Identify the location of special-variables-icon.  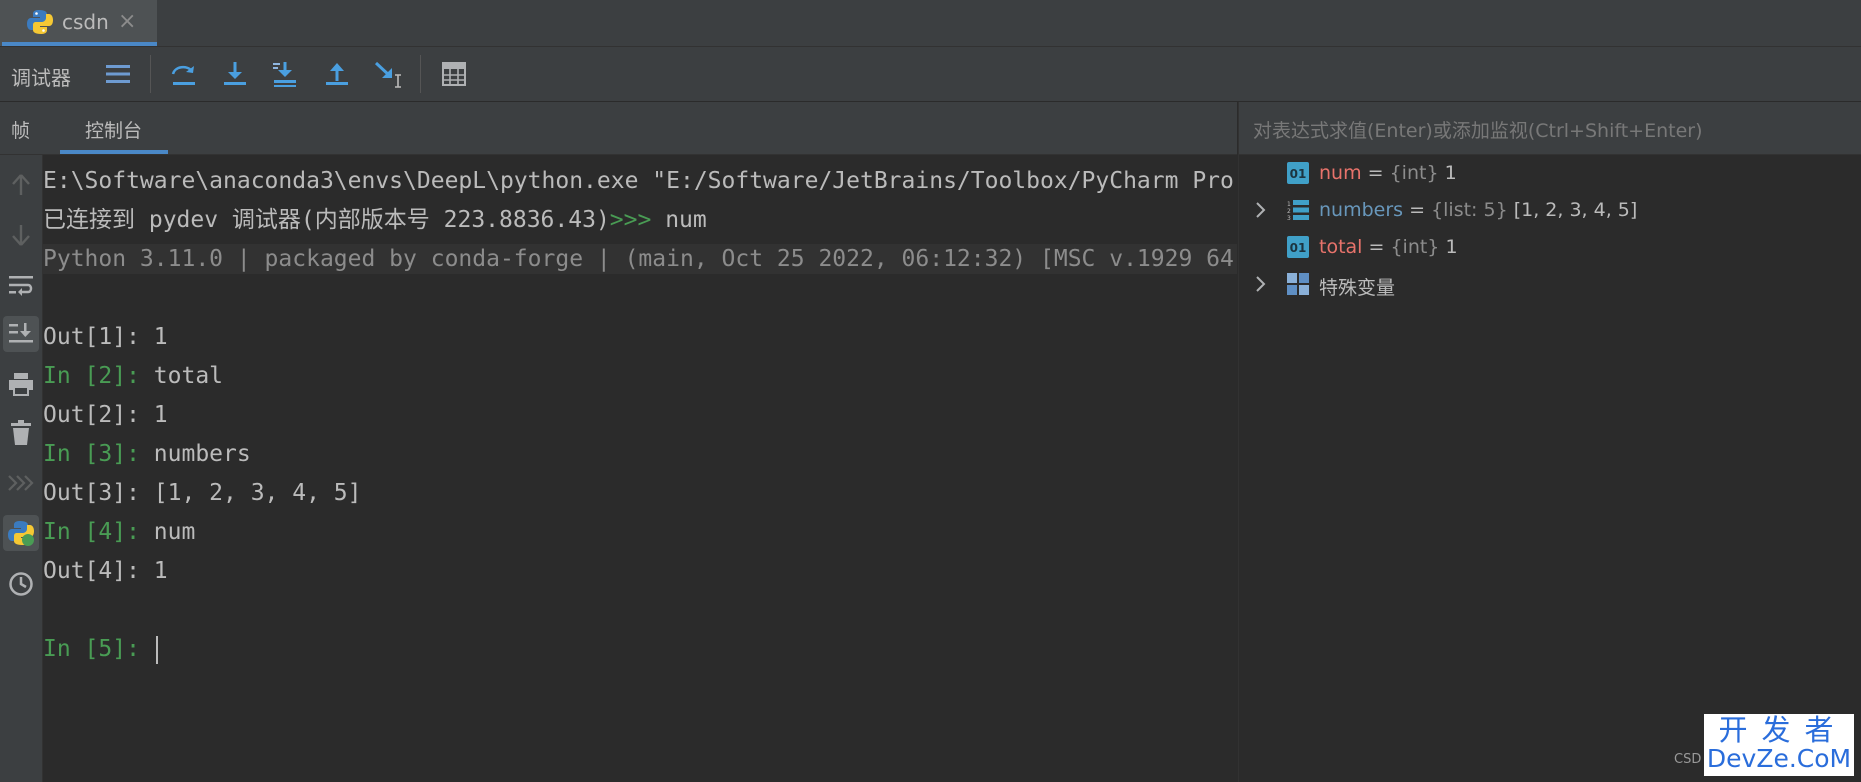
(1298, 284).